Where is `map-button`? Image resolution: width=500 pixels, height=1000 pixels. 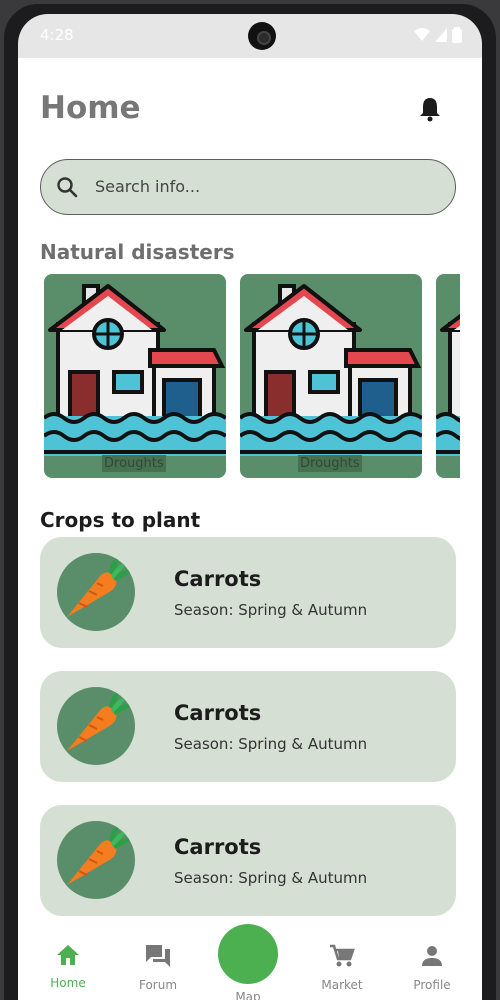
map-button is located at coordinates (248, 954).